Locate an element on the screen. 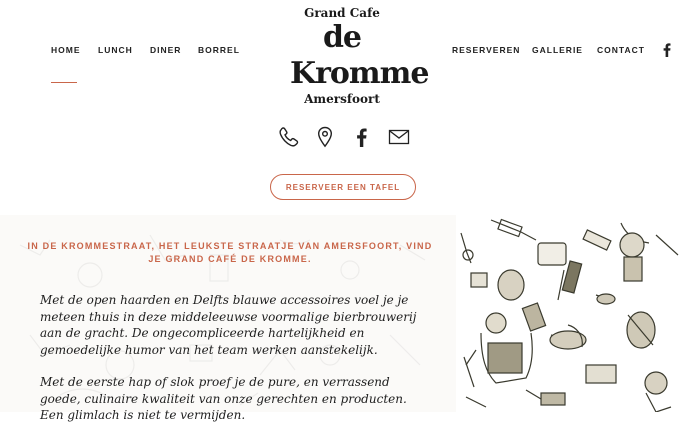 This screenshot has width=687, height=424. nav-borrel: BORREL is located at coordinates (219, 50).